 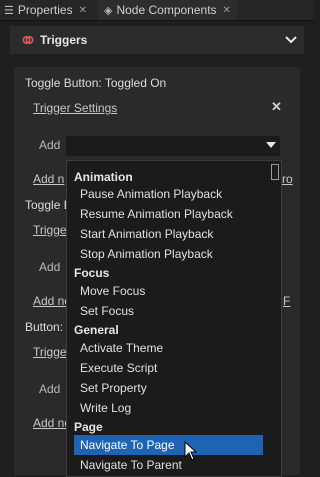 What do you see at coordinates (9, 10) in the screenshot?
I see `list-icon: ☰` at bounding box center [9, 10].